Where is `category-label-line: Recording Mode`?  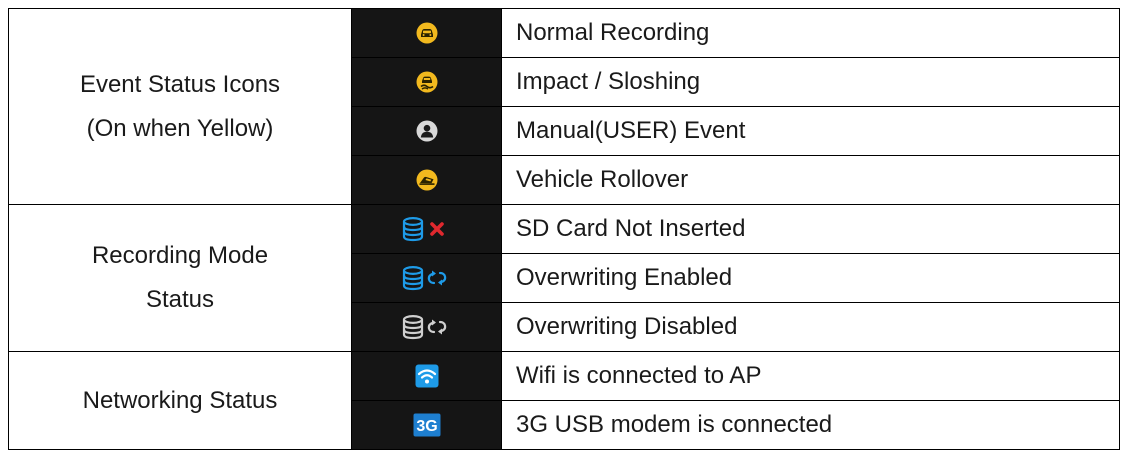
category-label-line: Recording Mode is located at coordinates (180, 255).